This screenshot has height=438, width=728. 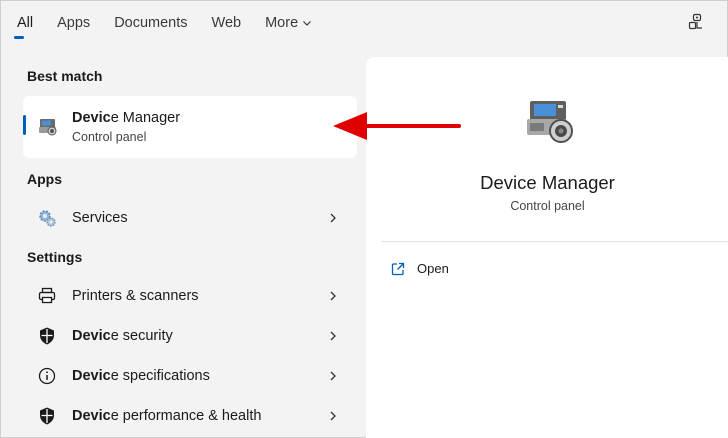 What do you see at coordinates (100, 218) in the screenshot?
I see `result-label: Services` at bounding box center [100, 218].